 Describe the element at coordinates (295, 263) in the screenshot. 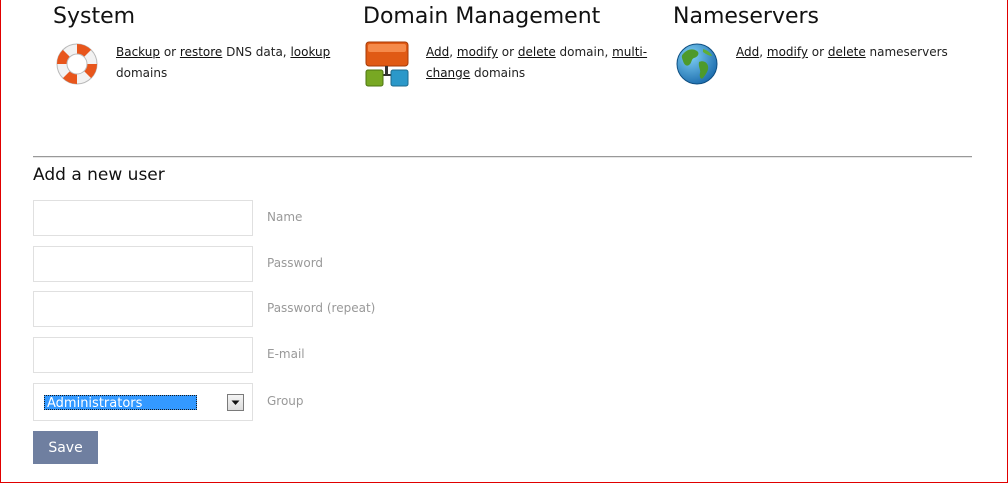

I see `password-label: Password` at that location.